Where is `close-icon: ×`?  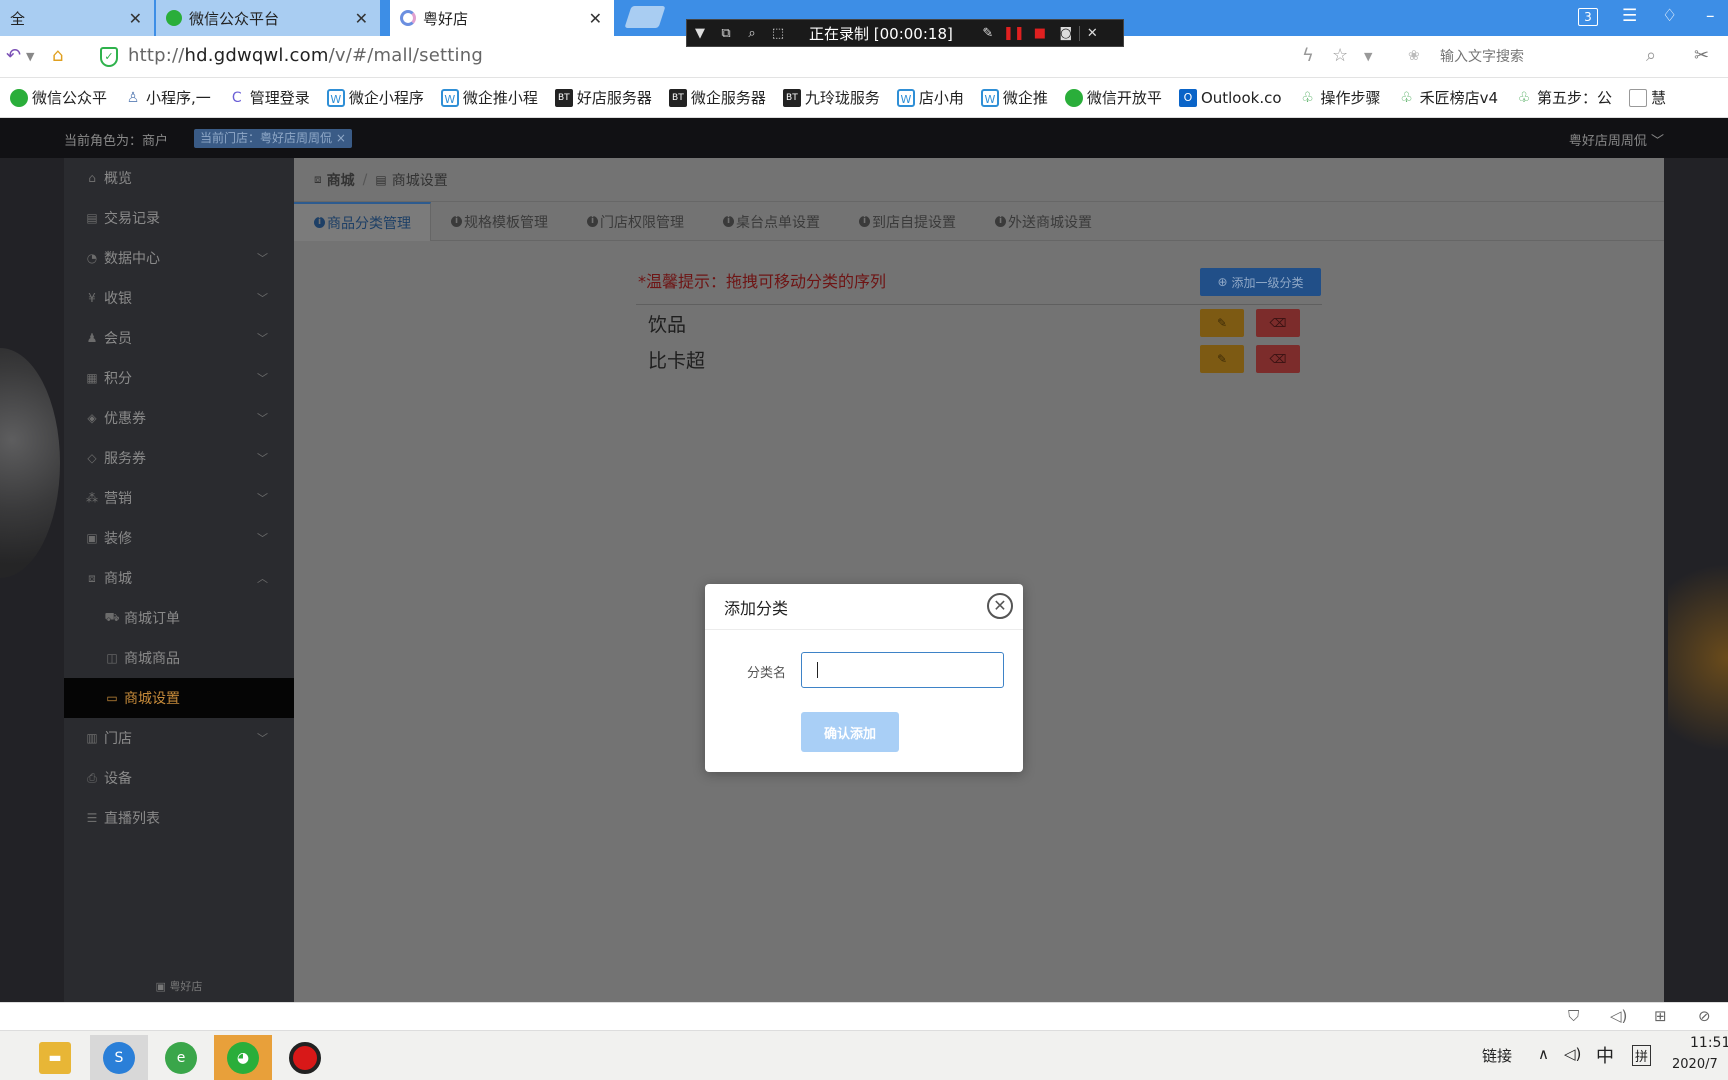 close-icon: × is located at coordinates (341, 138).